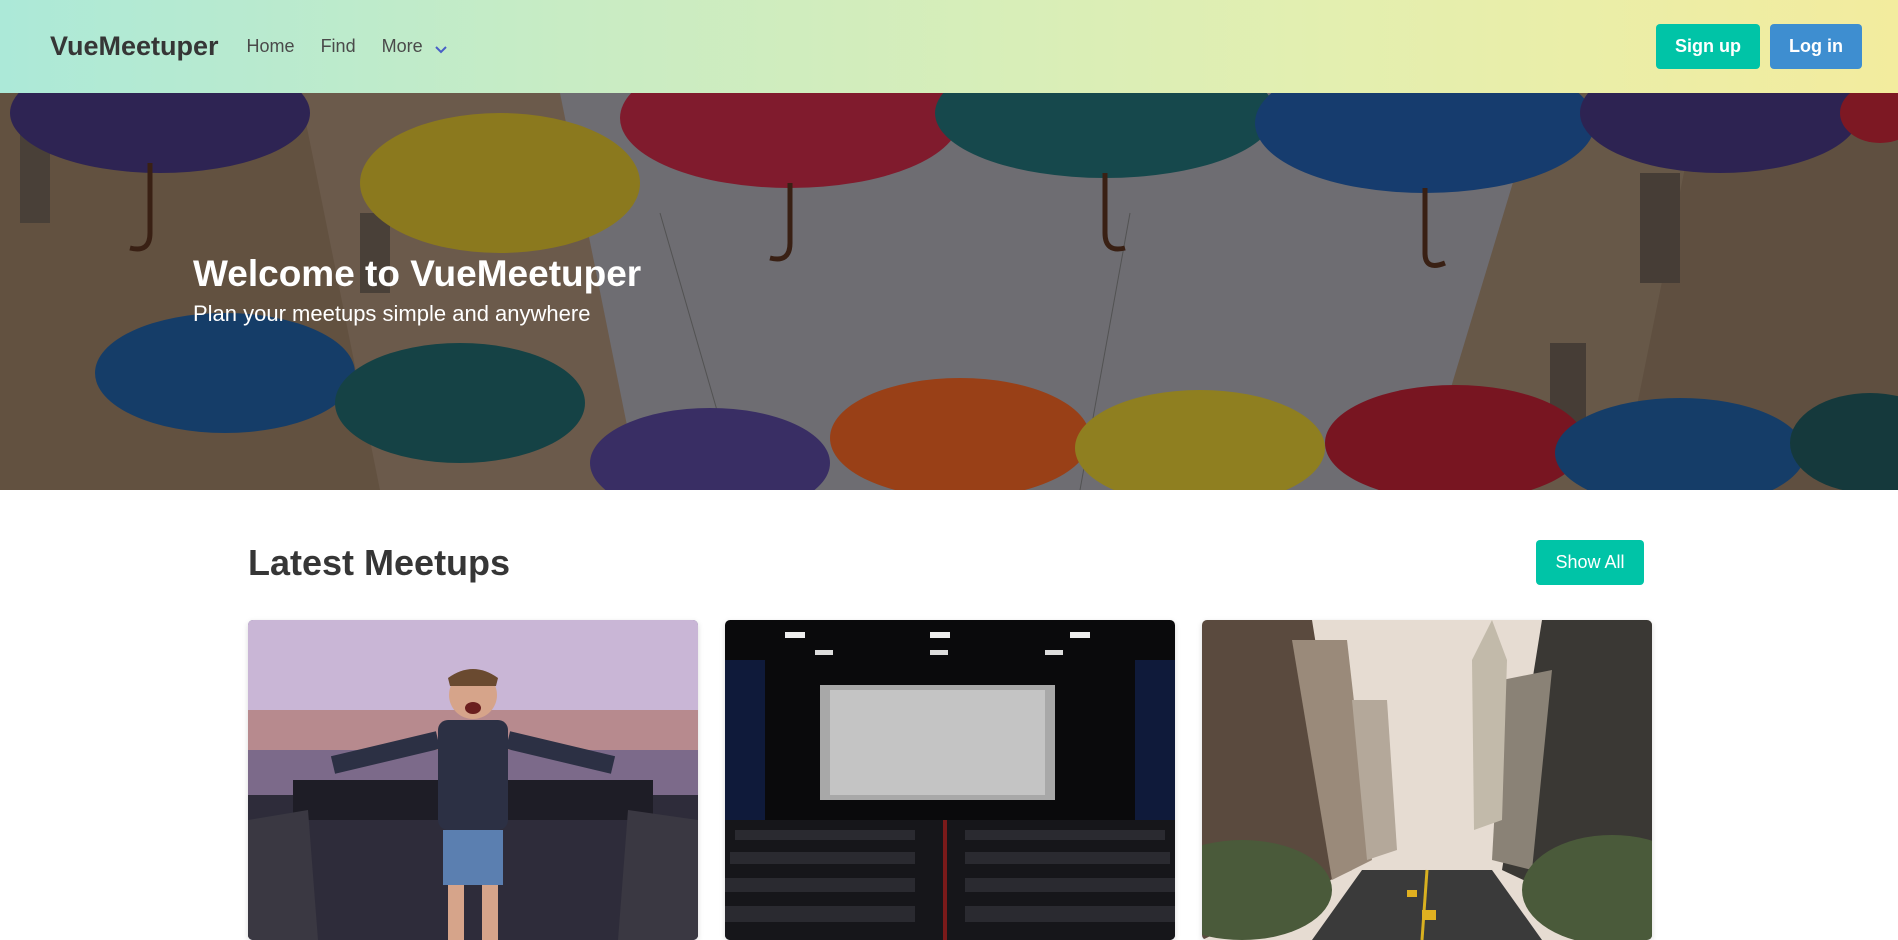 Image resolution: width=1898 pixels, height=940 pixels. I want to click on chevron-down-icon, so click(440, 49).